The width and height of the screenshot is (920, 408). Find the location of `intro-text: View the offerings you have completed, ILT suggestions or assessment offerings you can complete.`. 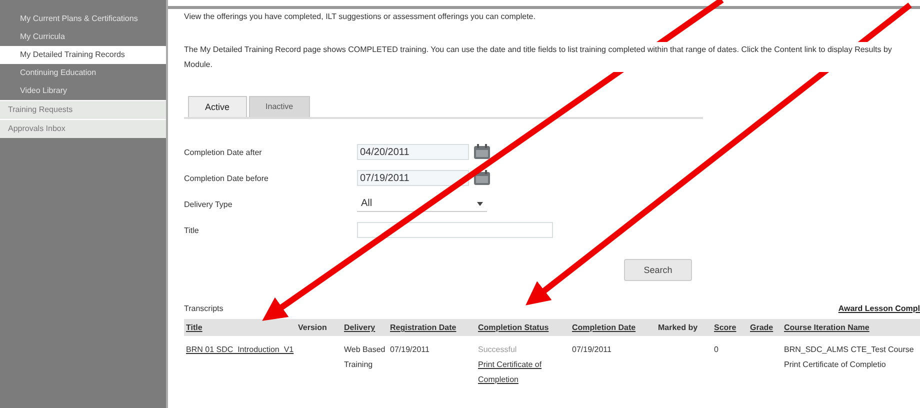

intro-text: View the offerings you have completed, ILT suggestions or assessment offerings you can complete. is located at coordinates (360, 16).